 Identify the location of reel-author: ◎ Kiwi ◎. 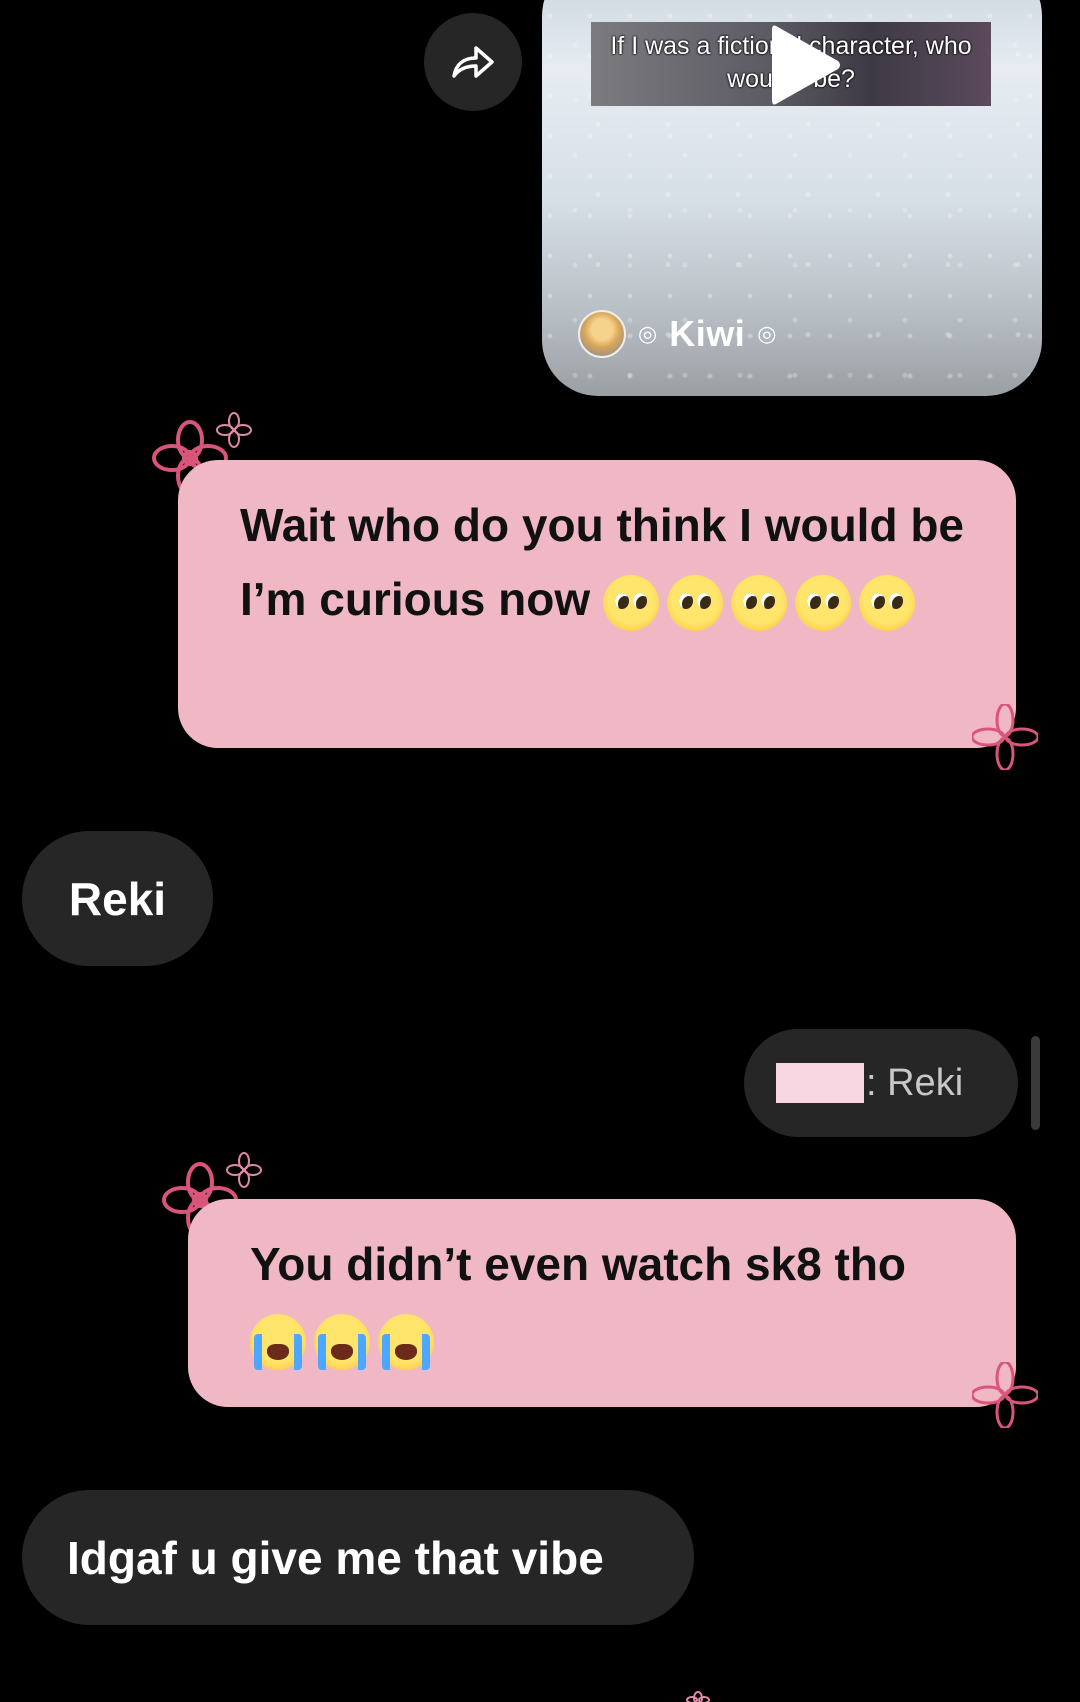
(677, 334).